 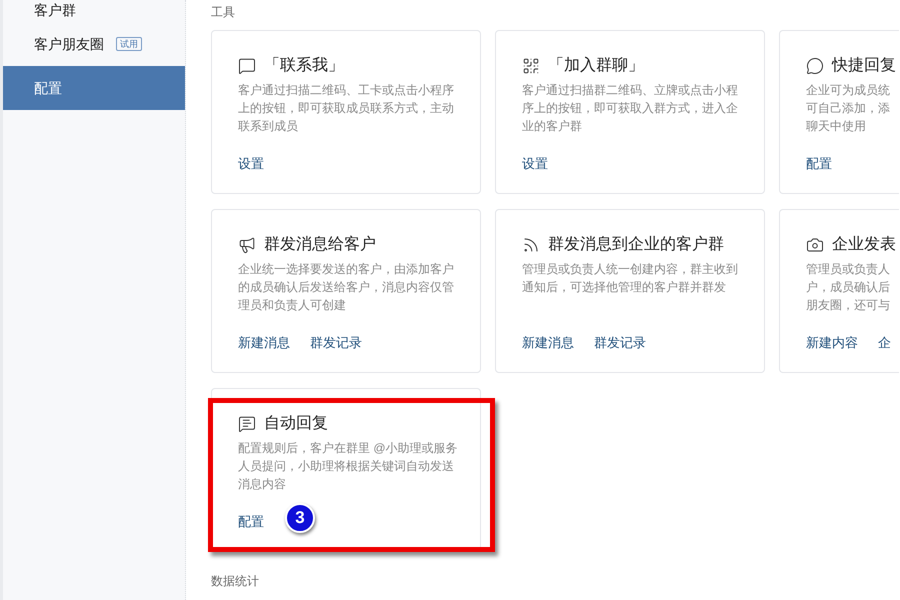 I want to click on card-description-line: 可自己添加，添, so click(x=848, y=108).